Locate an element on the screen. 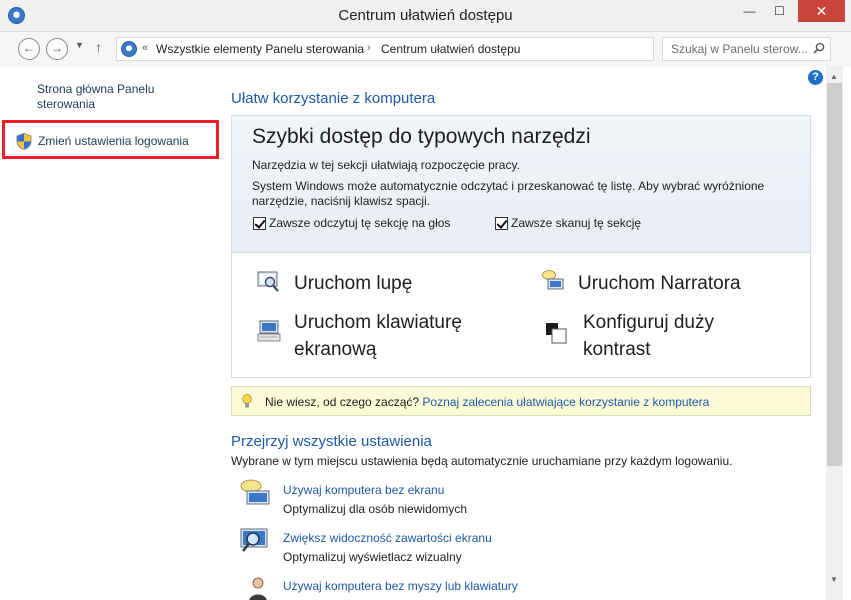  vertical-scrollbar: ▲ ▼ is located at coordinates (834, 333).